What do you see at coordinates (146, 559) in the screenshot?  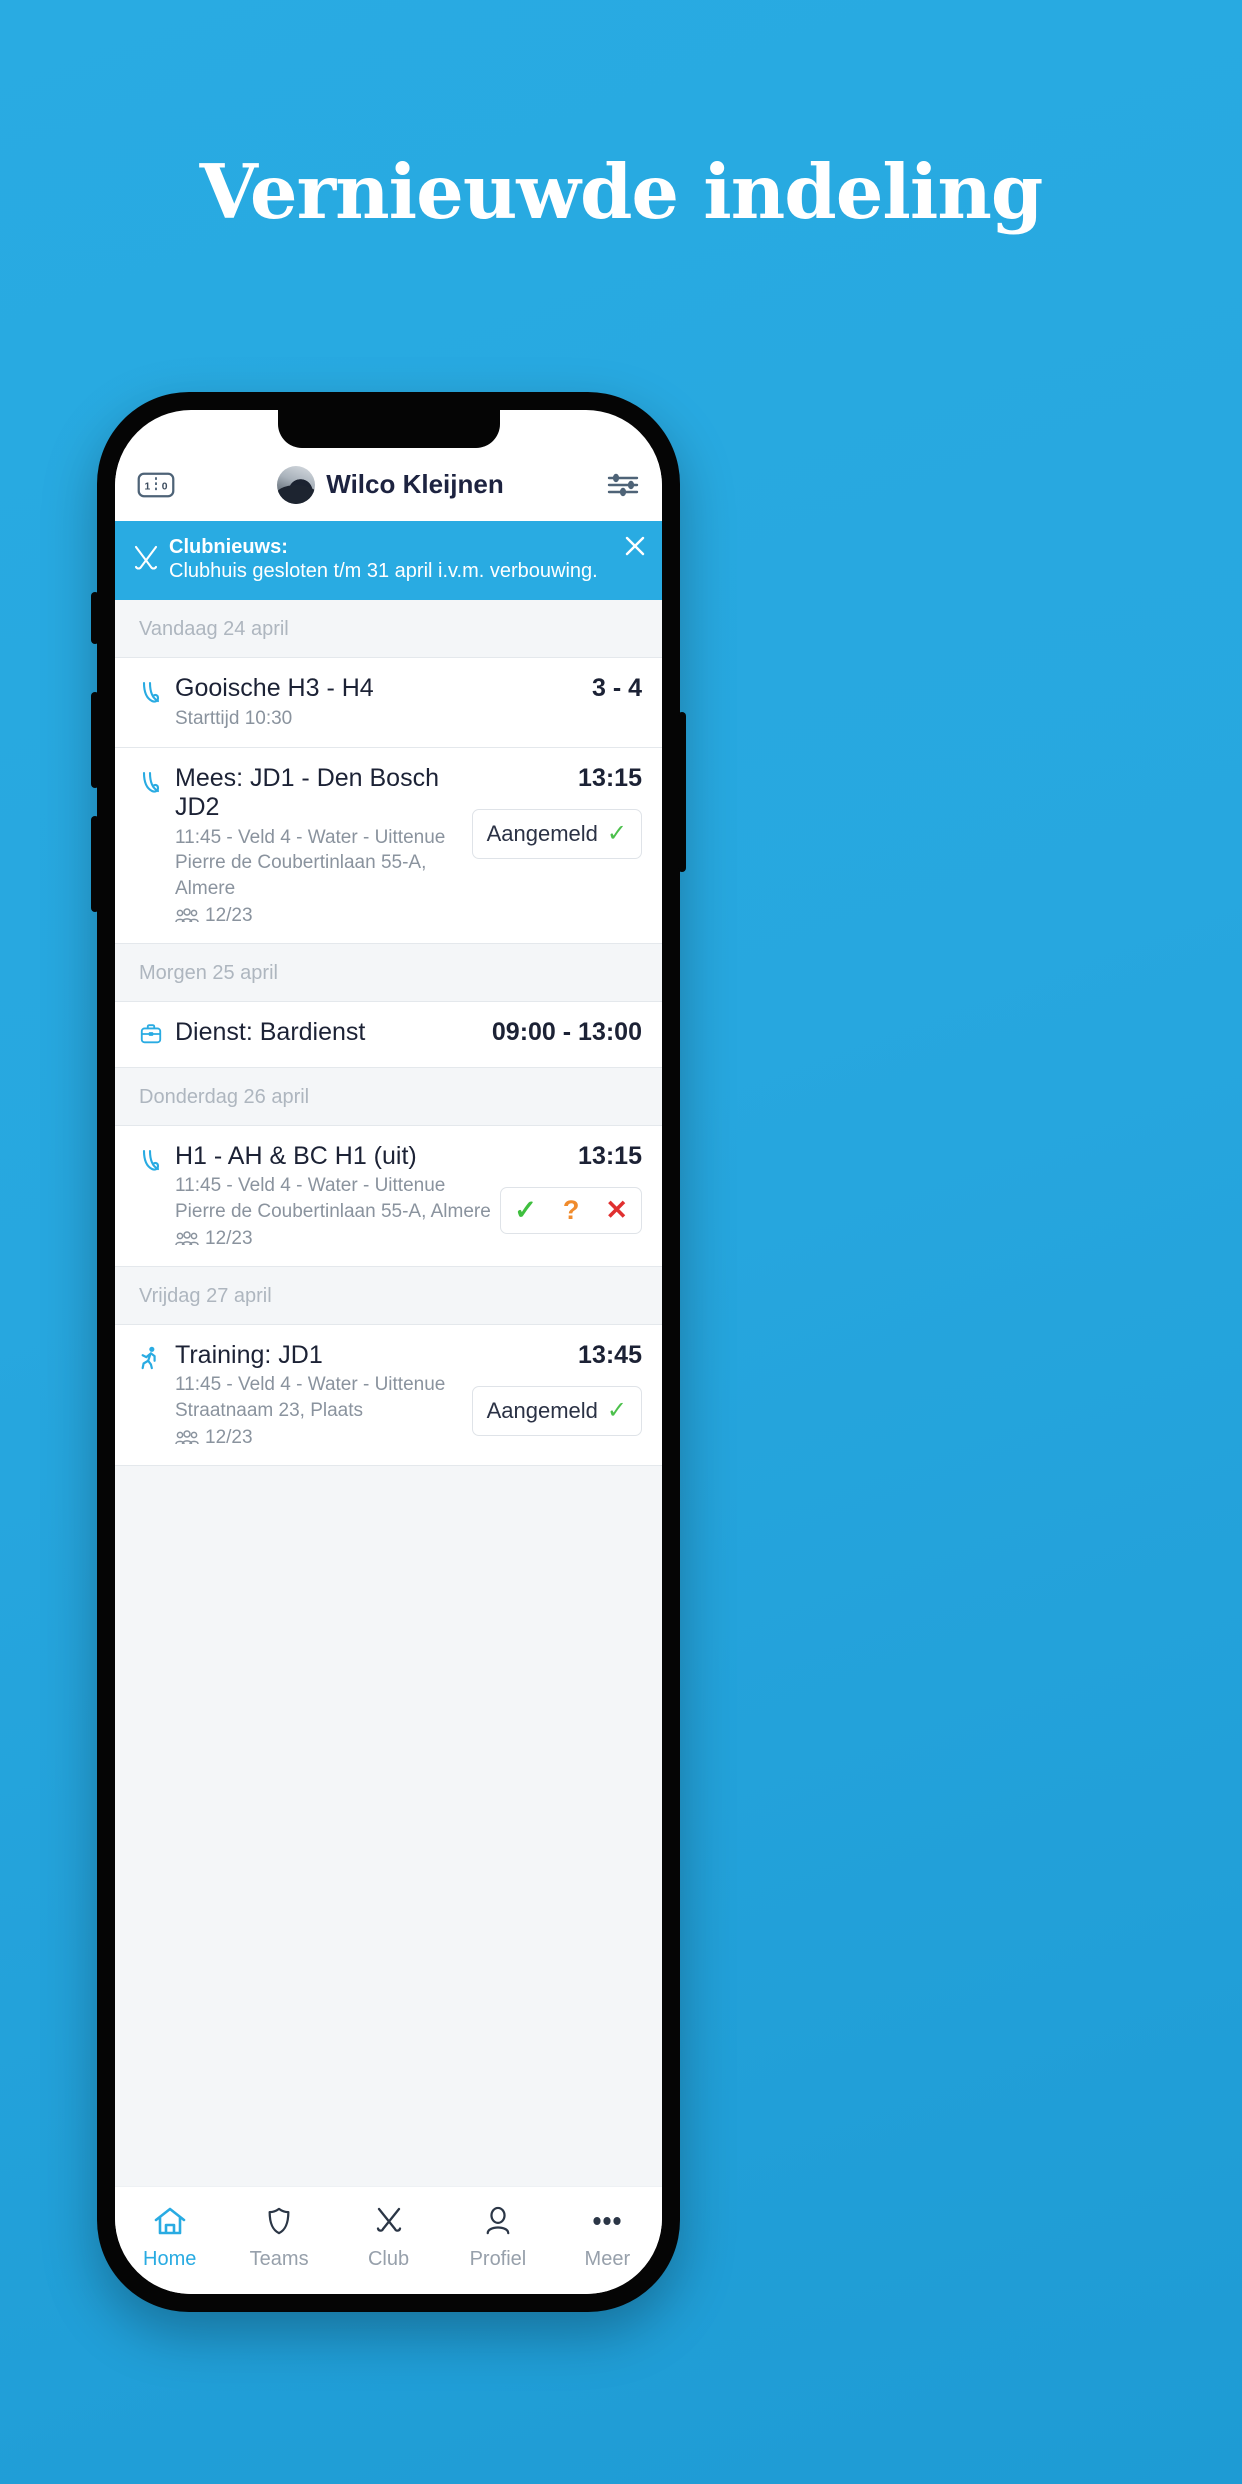 I see `crossed-hockey-sticks-icon` at bounding box center [146, 559].